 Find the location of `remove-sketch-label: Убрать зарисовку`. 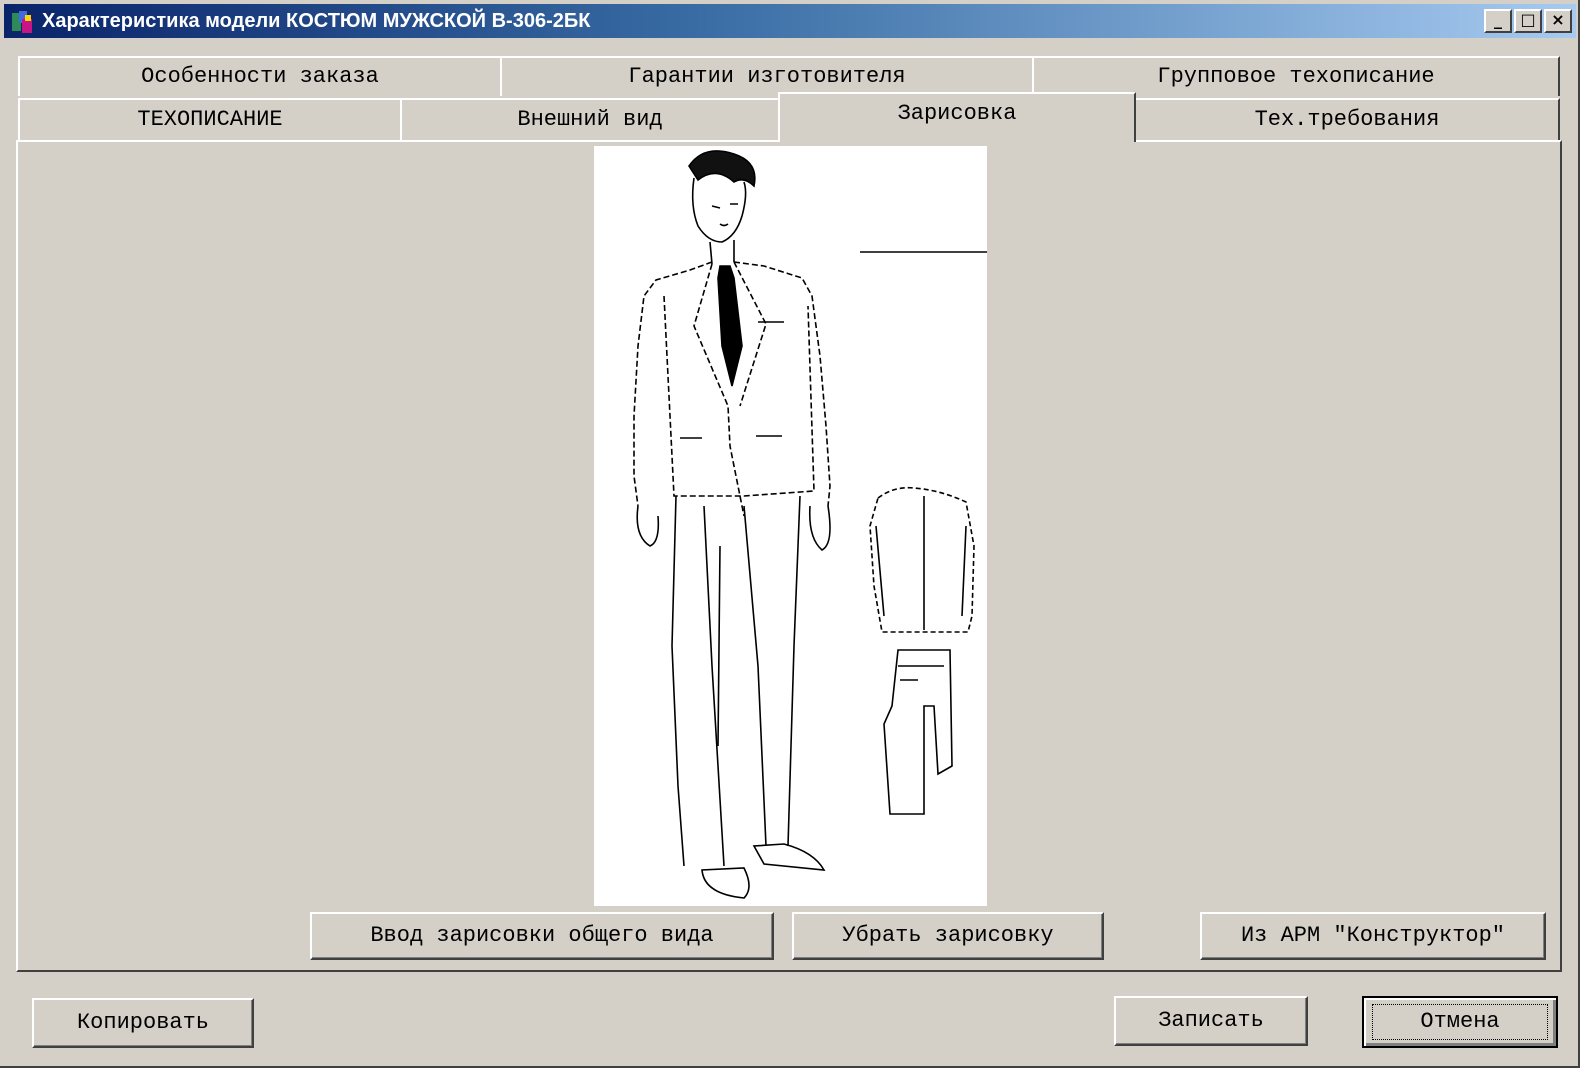

remove-sketch-label: Убрать зарисовку is located at coordinates (948, 935).